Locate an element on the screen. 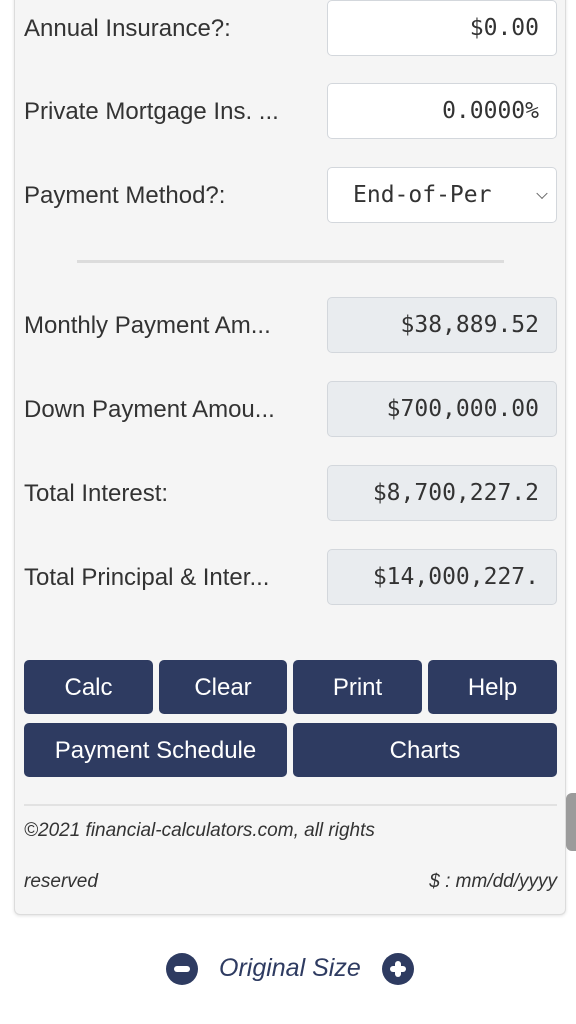 Image resolution: width=576 pixels, height=1024 pixels. charts-button: Charts is located at coordinates (425, 750).